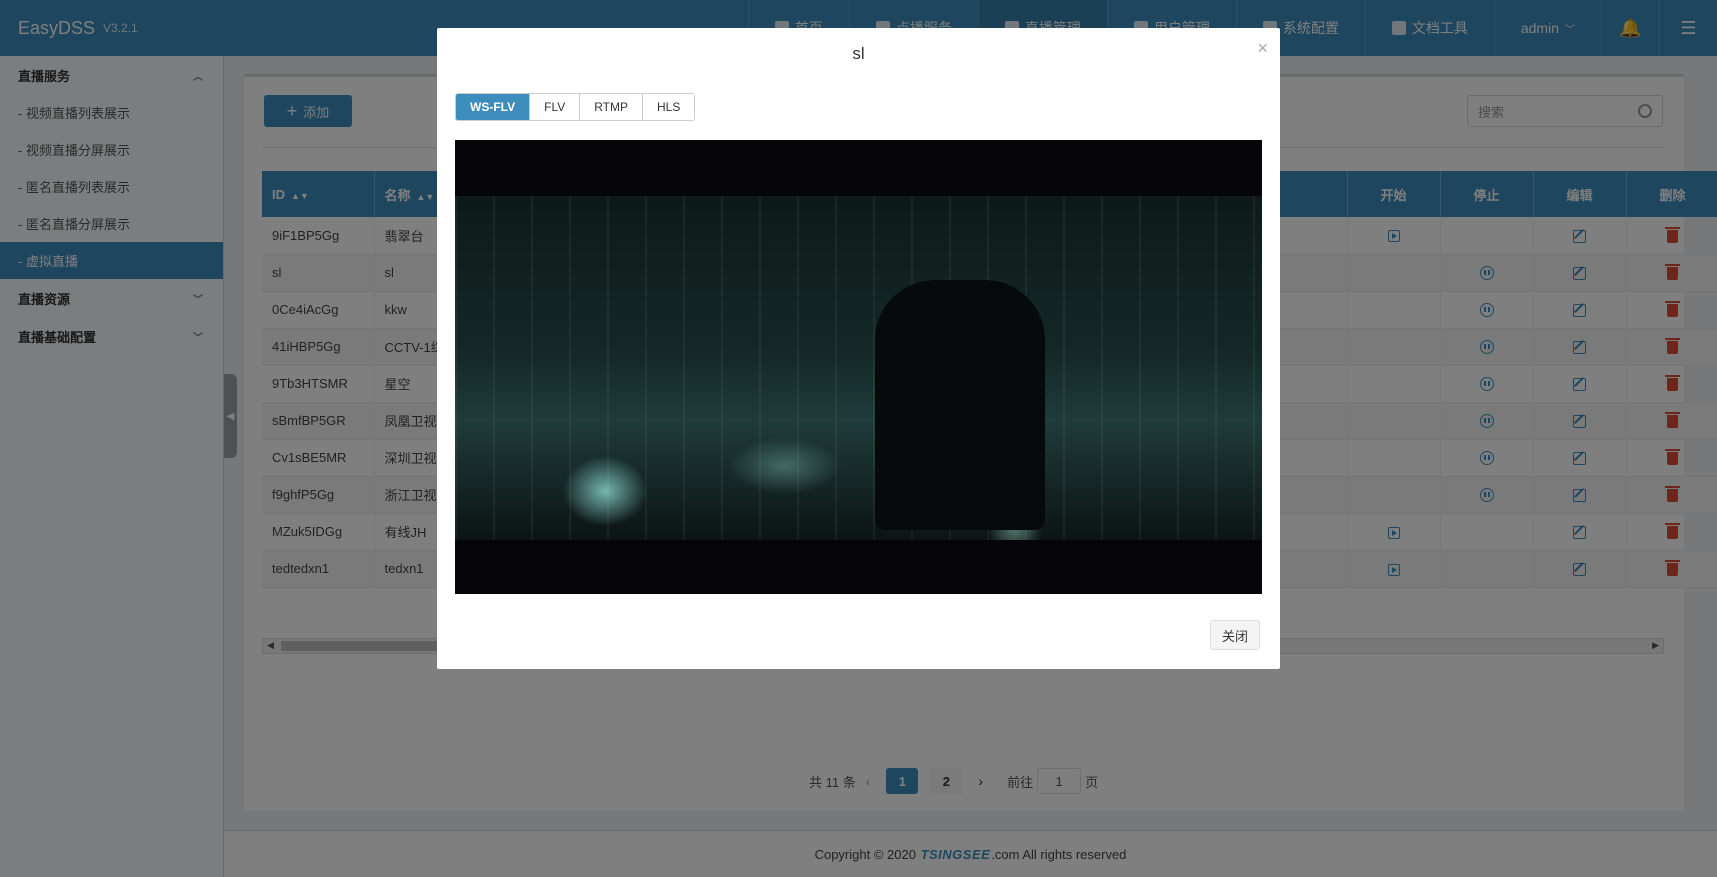 The image size is (1717, 877). I want to click on tab-hls: HLS, so click(669, 107).